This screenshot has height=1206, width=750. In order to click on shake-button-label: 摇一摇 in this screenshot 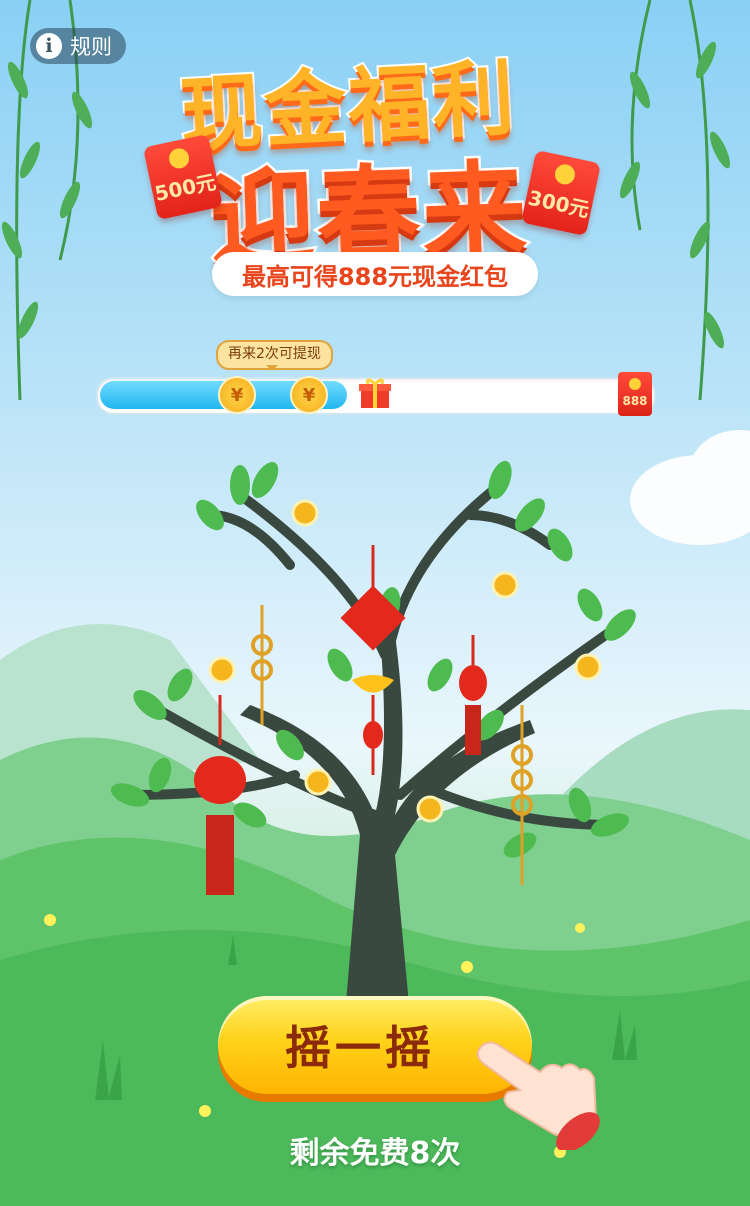, I will do `click(360, 1048)`.